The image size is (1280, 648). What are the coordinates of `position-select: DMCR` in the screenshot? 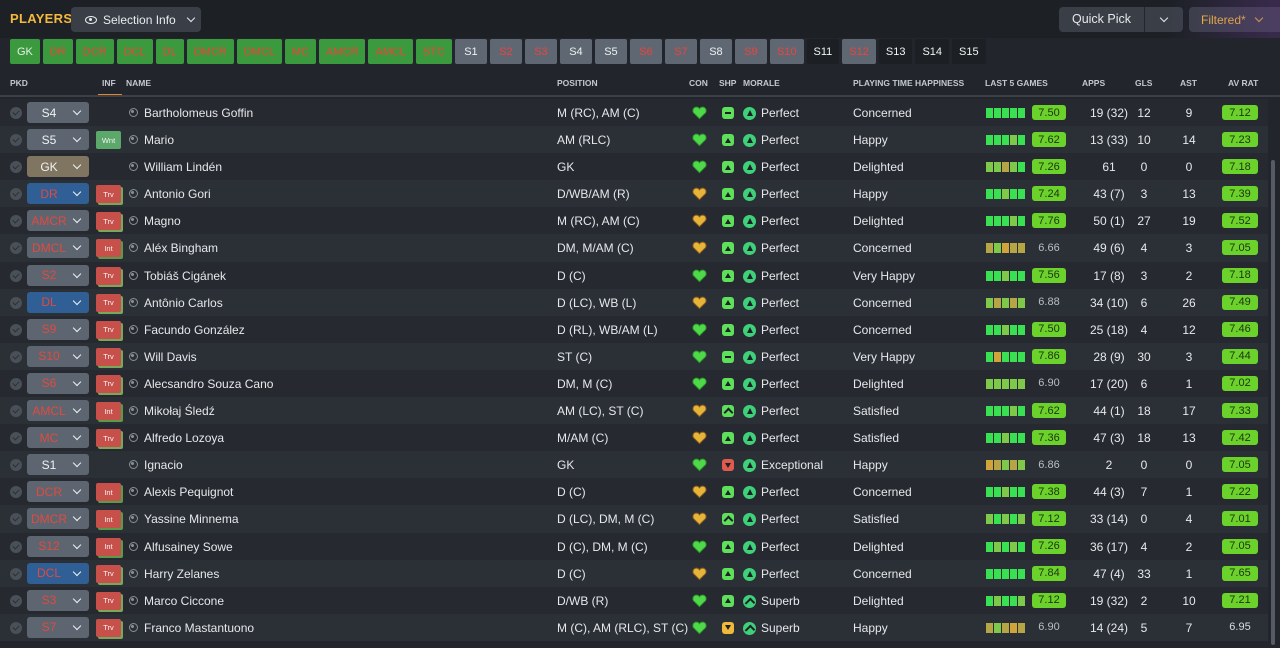 It's located at (58, 519).